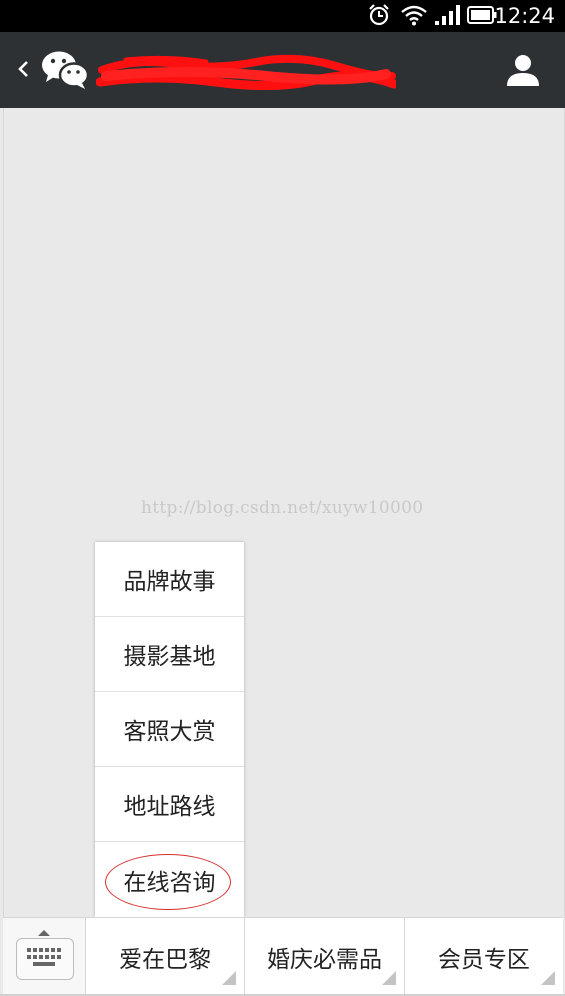 Image resolution: width=565 pixels, height=996 pixels. I want to click on keyboard-keys, so click(44, 957).